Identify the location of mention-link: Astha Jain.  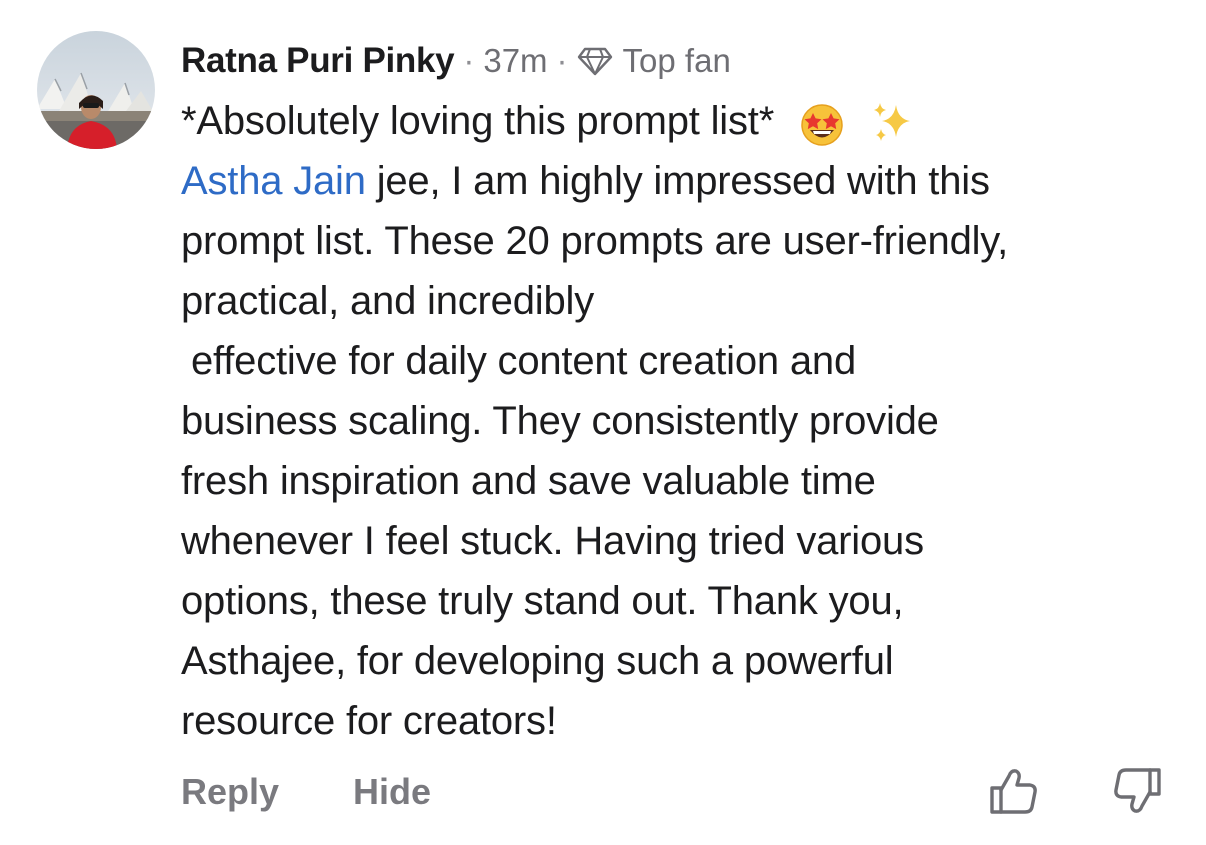
(273, 181).